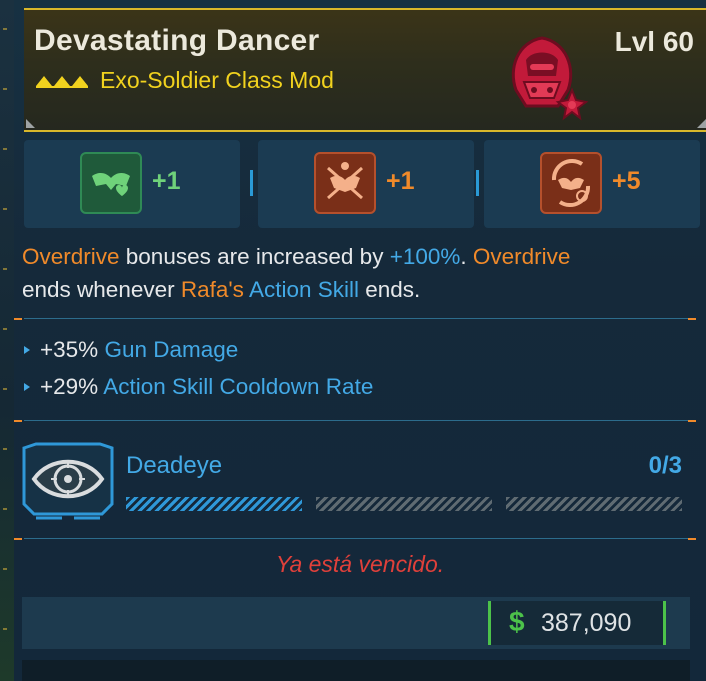 The height and width of the screenshot is (681, 706). Describe the element at coordinates (68, 482) in the screenshot. I see `eye-target-skill-icon` at that location.